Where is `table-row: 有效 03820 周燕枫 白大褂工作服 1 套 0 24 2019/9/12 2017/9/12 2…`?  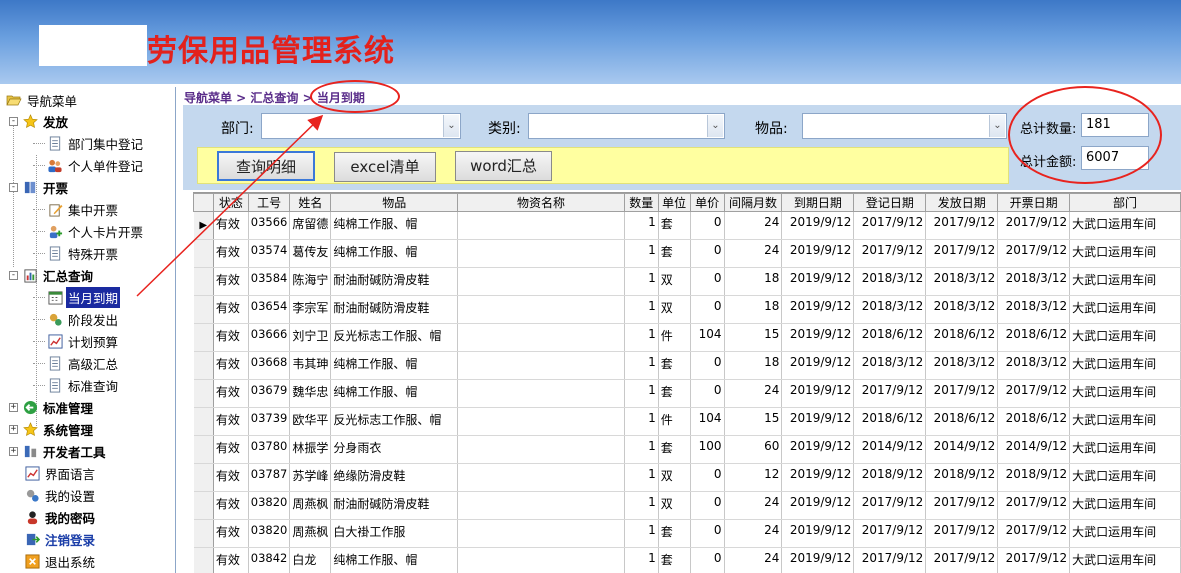 table-row: 有效 03820 周燕枫 白大褂工作服 1 套 0 24 2019/9/12 2017/9/12 2… is located at coordinates (687, 533).